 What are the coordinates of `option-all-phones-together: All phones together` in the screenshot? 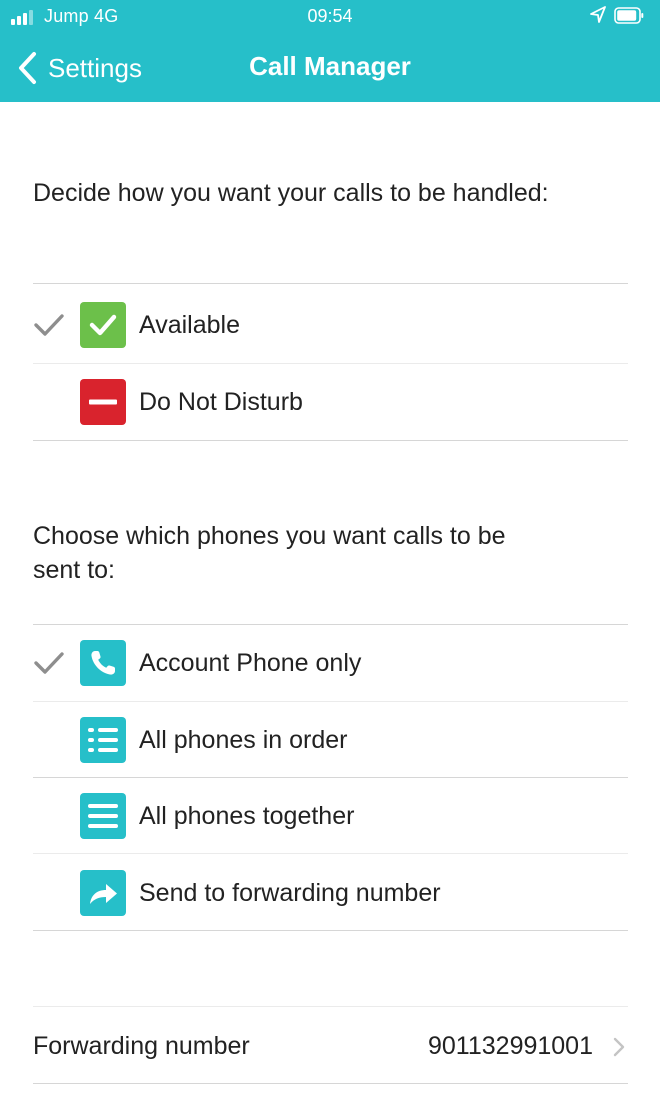 It's located at (330, 816).